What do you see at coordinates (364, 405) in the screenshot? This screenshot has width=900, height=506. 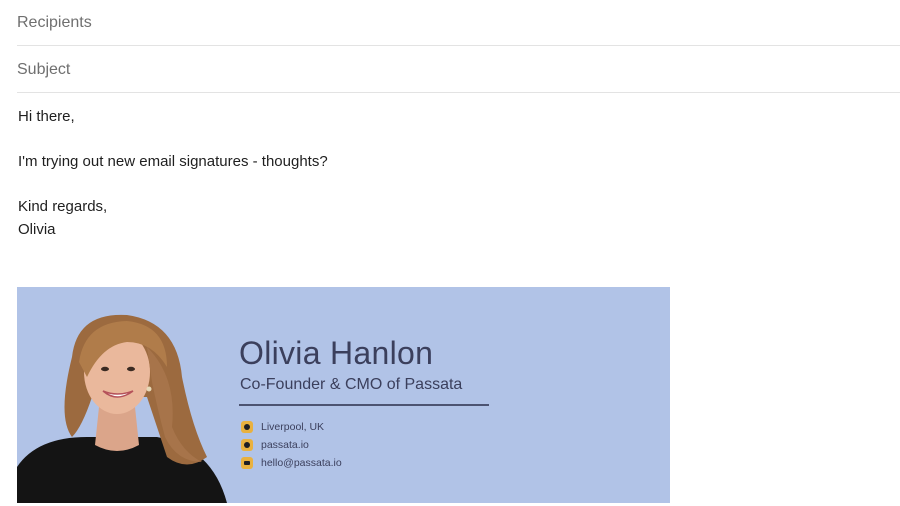 I see `signature-divider` at bounding box center [364, 405].